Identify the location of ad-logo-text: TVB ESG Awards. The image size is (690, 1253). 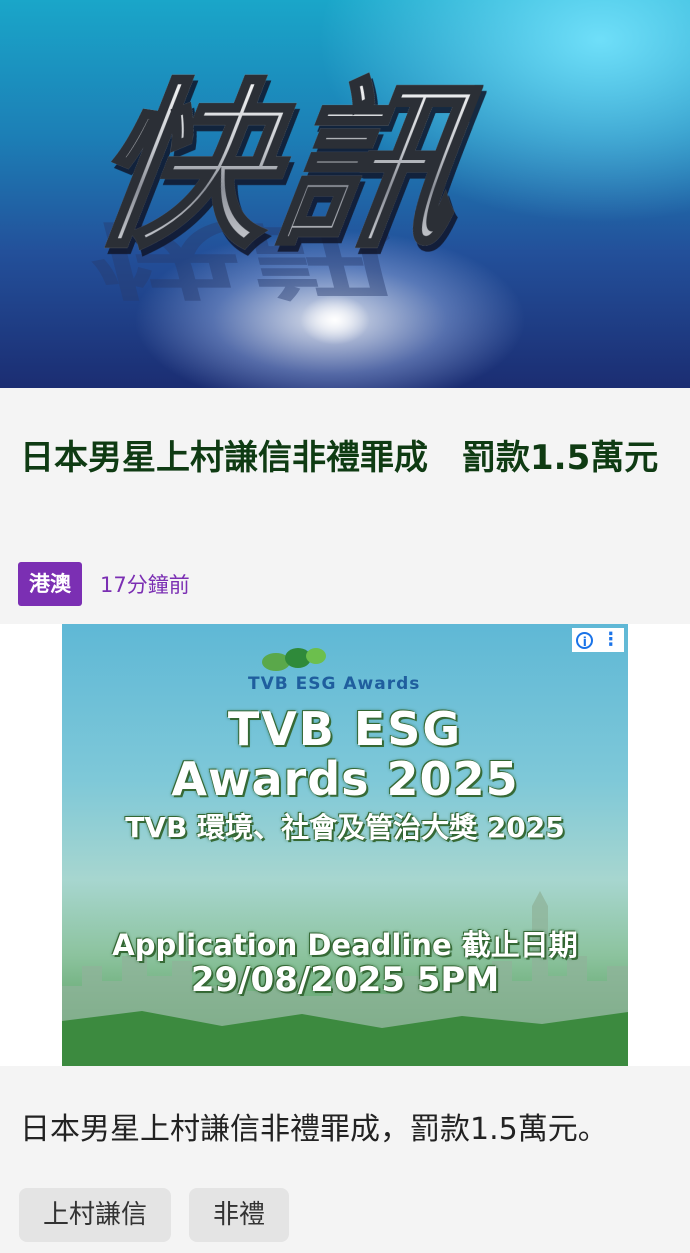
(334, 684).